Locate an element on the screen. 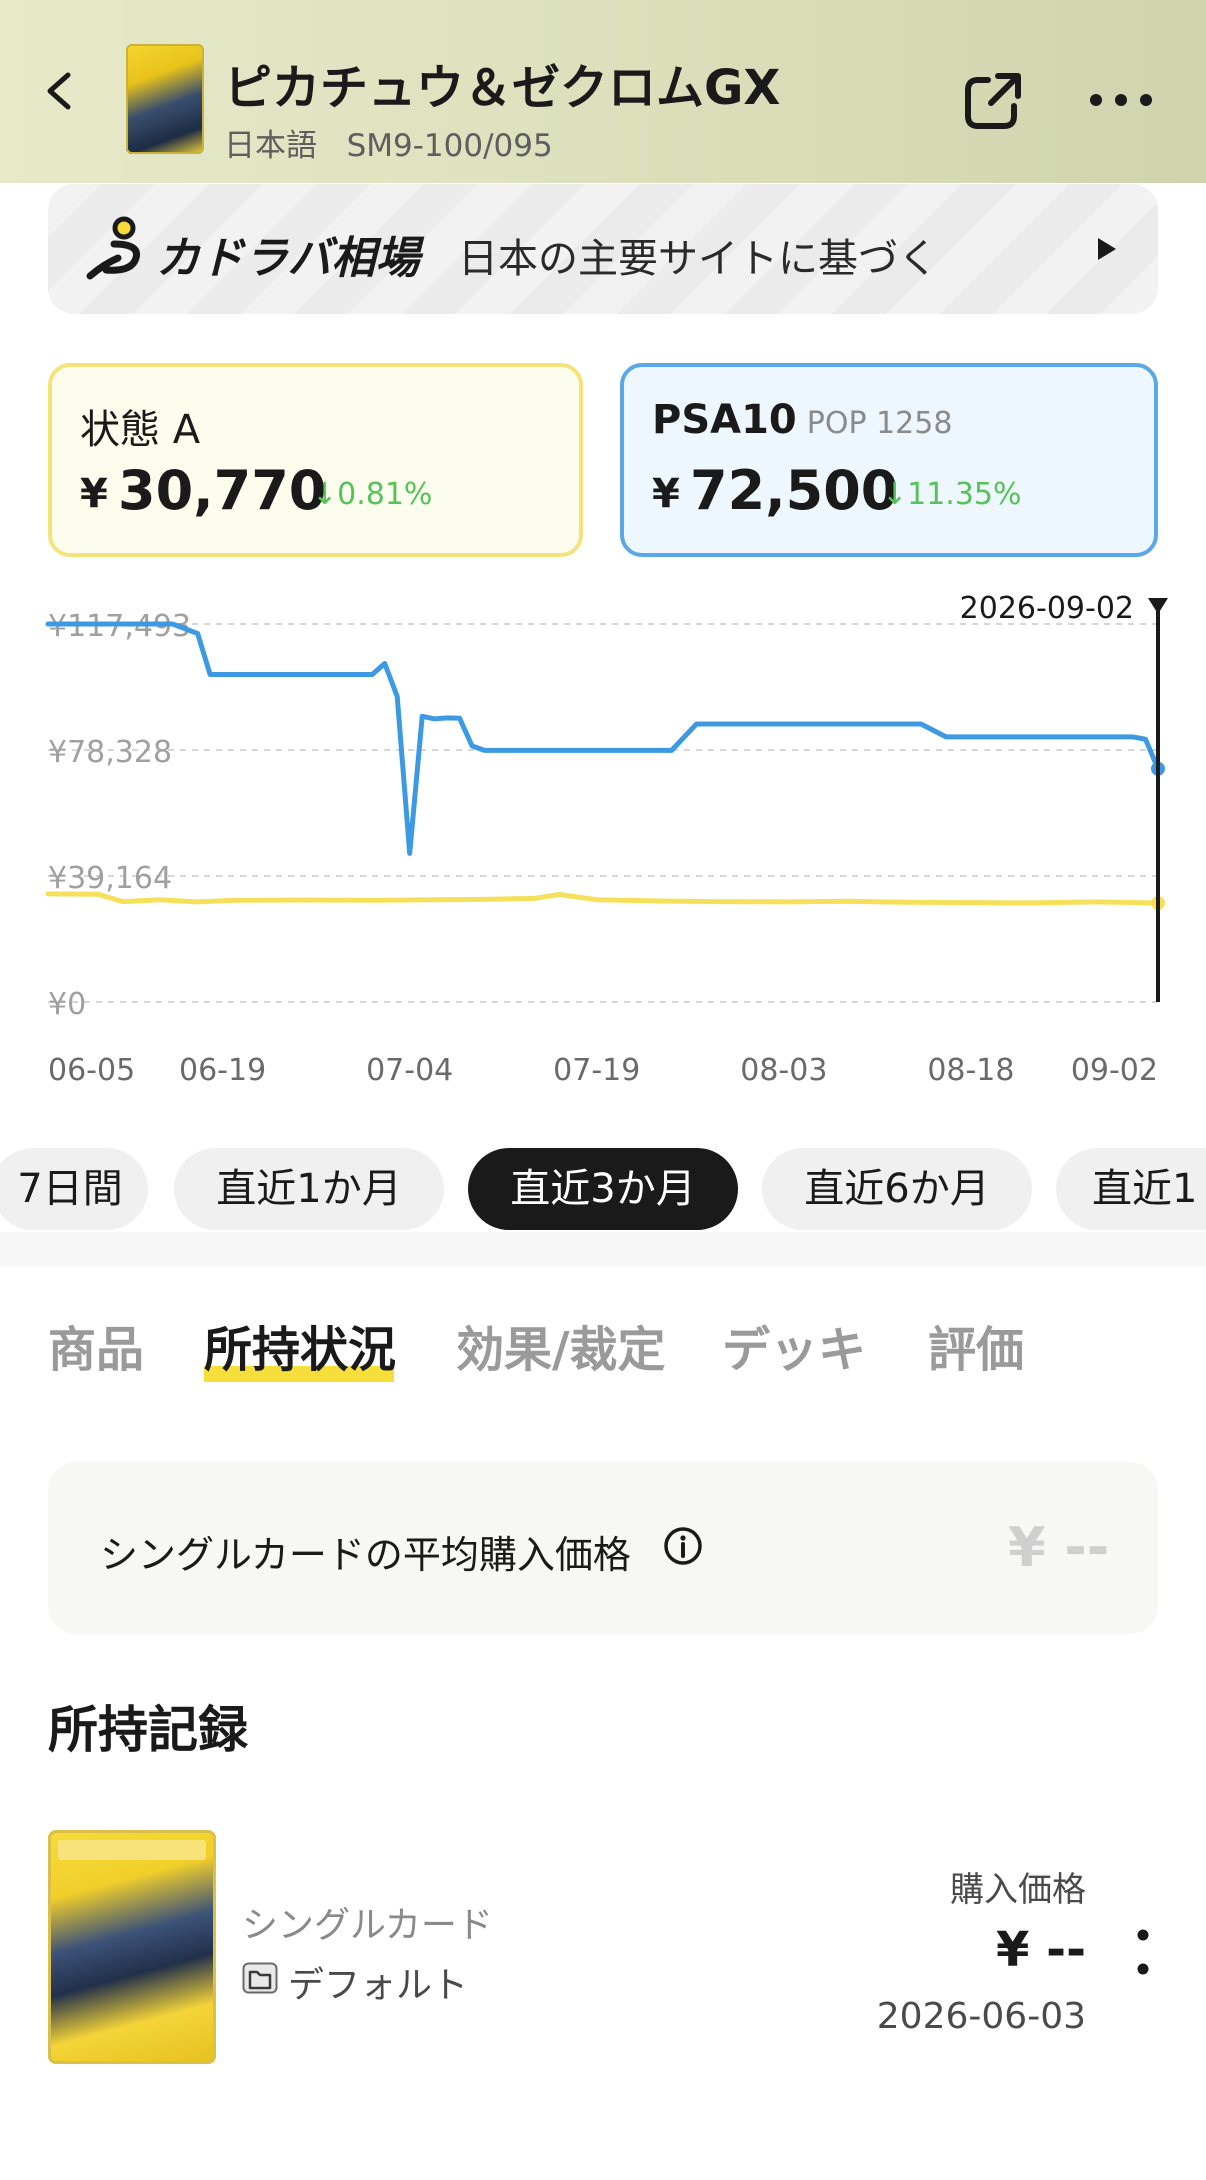 This screenshot has width=1206, height=2180. period-6-months: 直近6か月 is located at coordinates (897, 1189).